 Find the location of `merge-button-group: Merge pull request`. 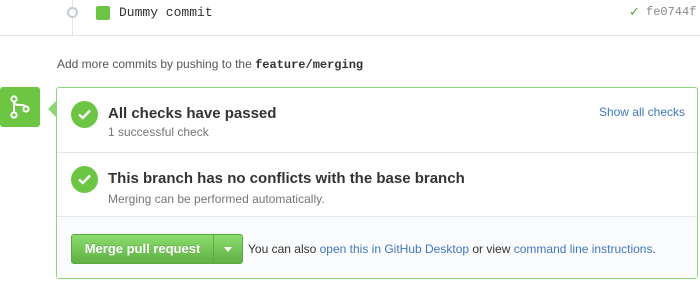

merge-button-group: Merge pull request is located at coordinates (157, 249).